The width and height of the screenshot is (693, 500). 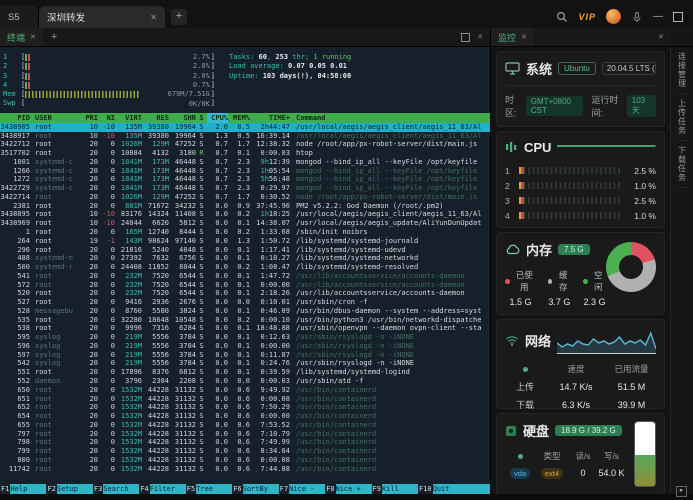 What do you see at coordinates (217, 117) in the screenshot?
I see `column-header-cpu: CPU%` at bounding box center [217, 117].